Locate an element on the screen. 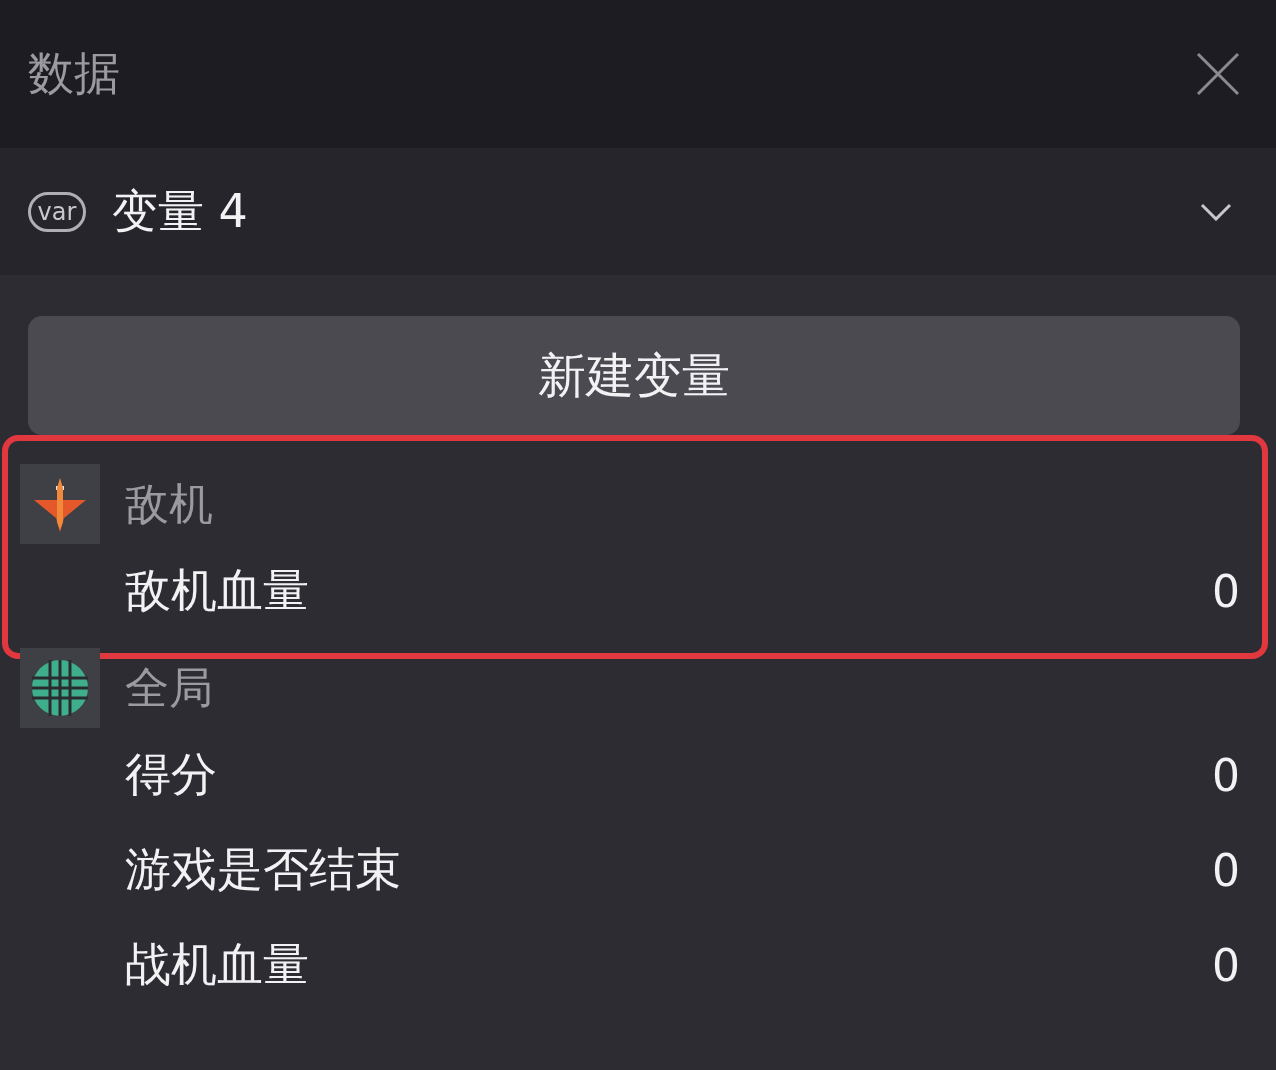 The height and width of the screenshot is (1070, 1276). group-name: 全局 is located at coordinates (169, 687).